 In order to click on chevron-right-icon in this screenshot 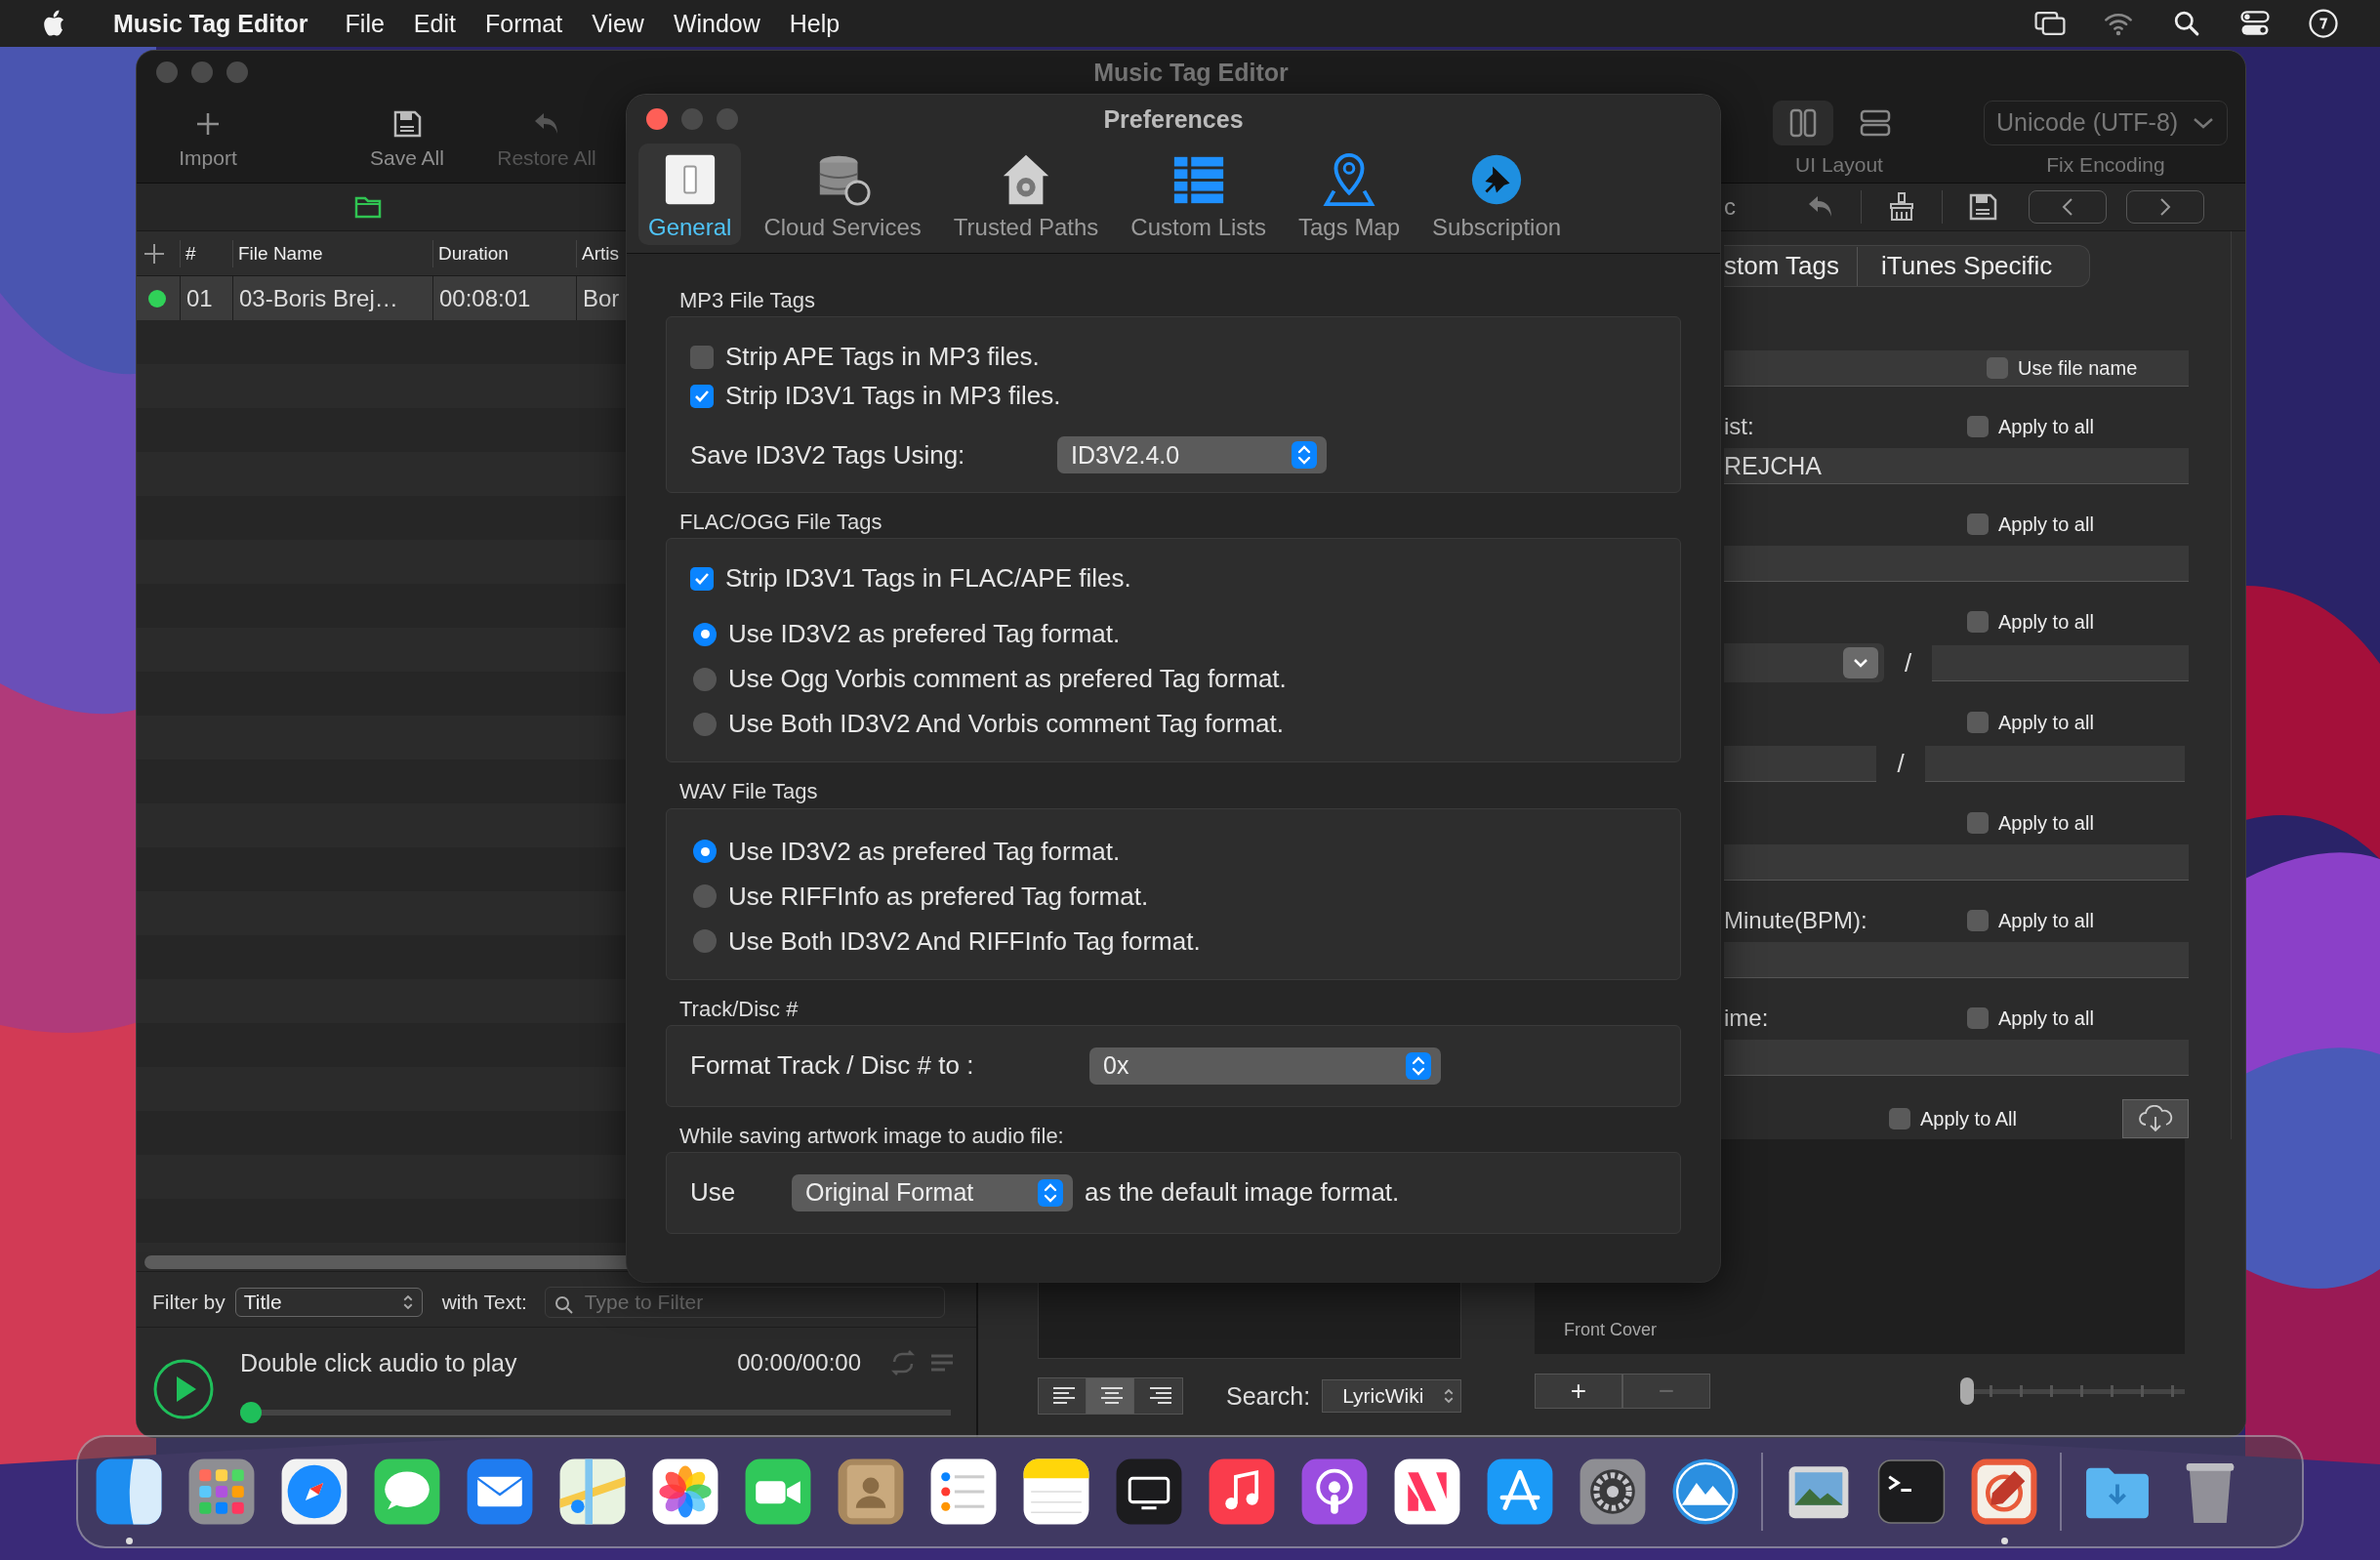, I will do `click(2165, 207)`.